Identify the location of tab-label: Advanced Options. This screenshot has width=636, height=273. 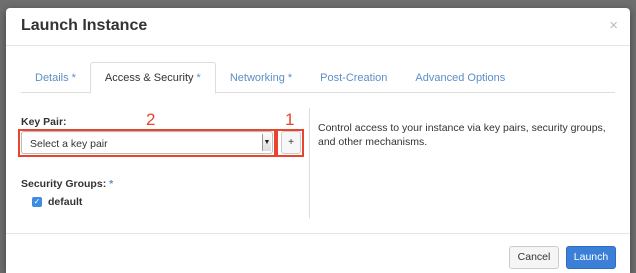
(460, 77).